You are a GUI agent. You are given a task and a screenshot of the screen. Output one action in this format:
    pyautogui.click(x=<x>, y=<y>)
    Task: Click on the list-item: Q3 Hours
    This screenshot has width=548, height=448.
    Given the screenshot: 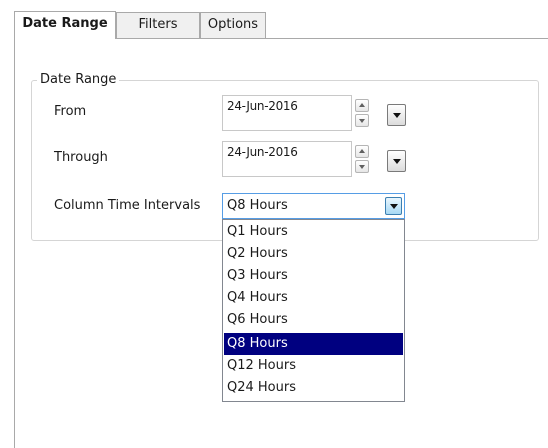 What is the action you would take?
    pyautogui.click(x=313, y=276)
    